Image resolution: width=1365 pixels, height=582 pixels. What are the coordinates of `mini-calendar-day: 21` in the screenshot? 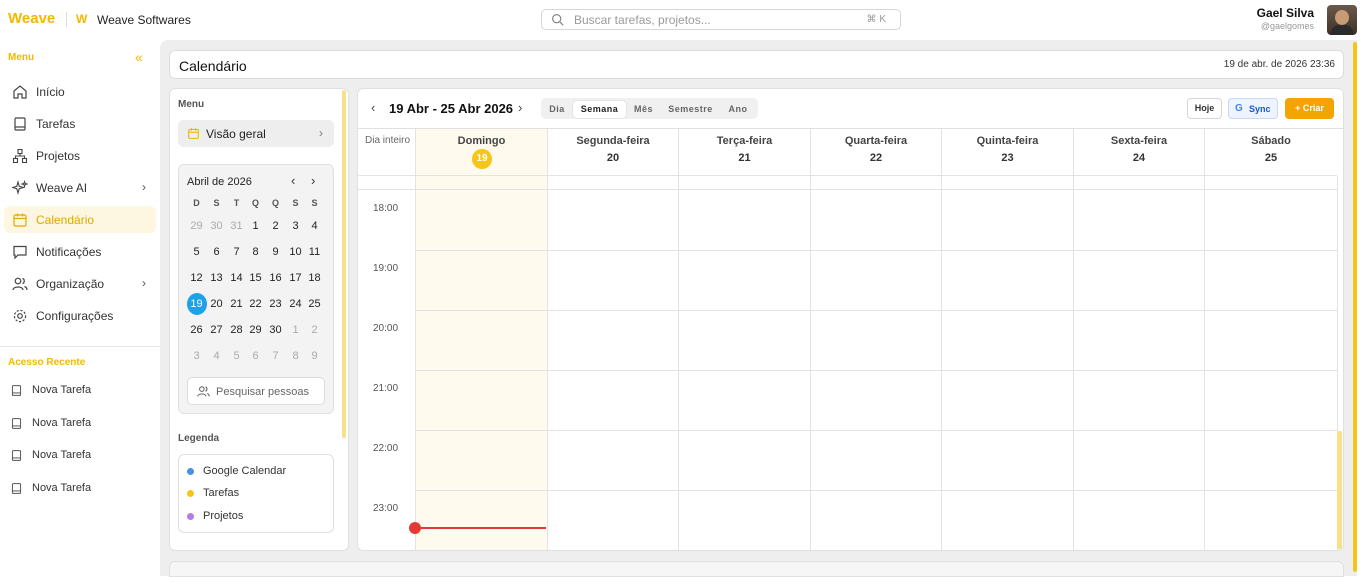 It's located at (237, 304).